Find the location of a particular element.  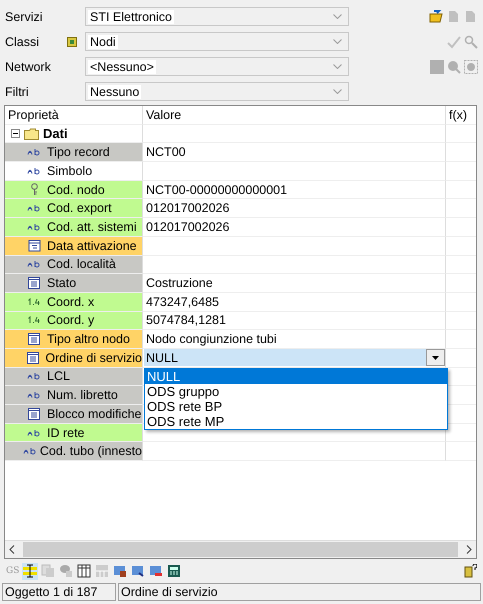

dropdown-option: NULL is located at coordinates (296, 376).